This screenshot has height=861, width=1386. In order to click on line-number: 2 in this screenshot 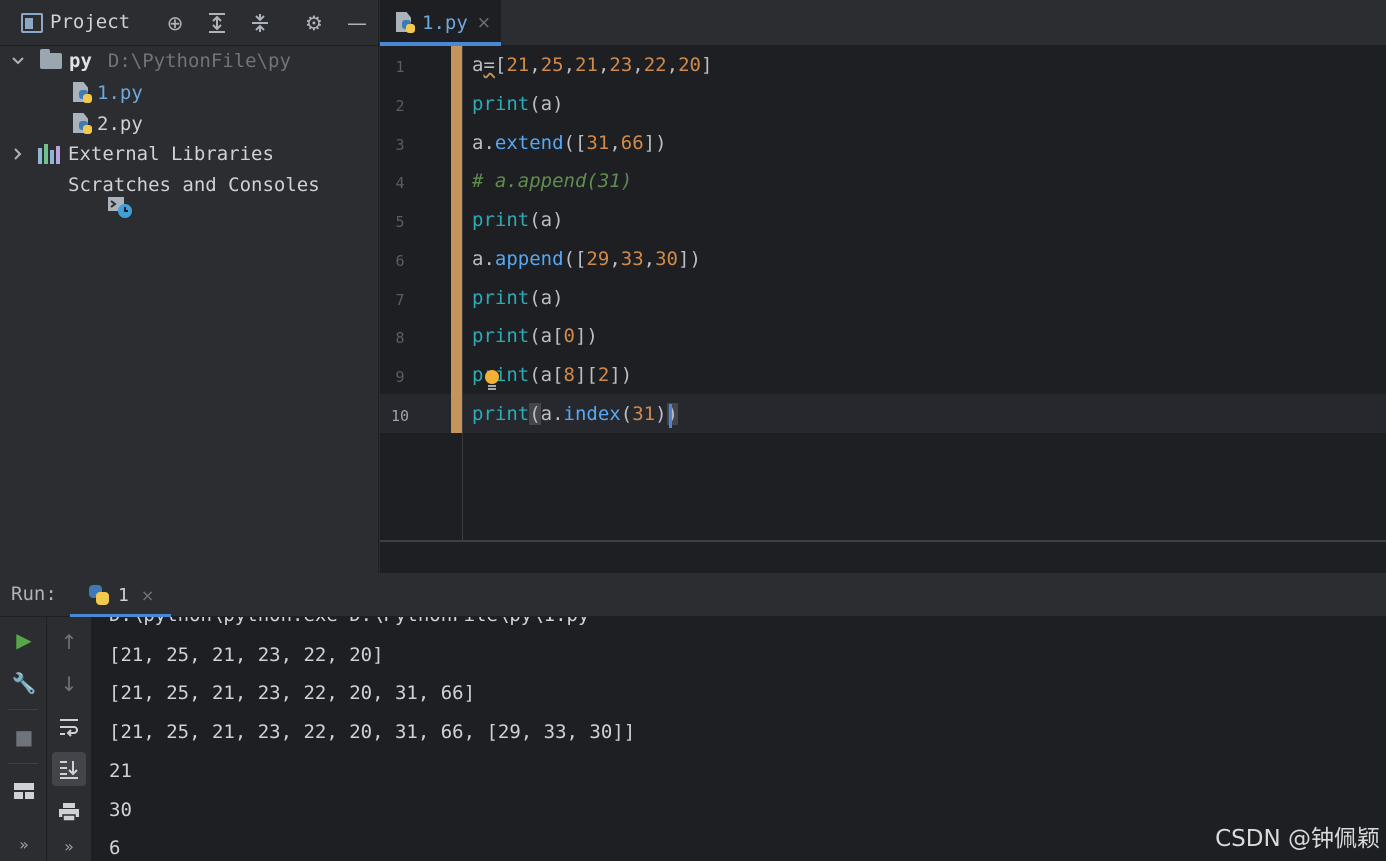, I will do `click(400, 106)`.